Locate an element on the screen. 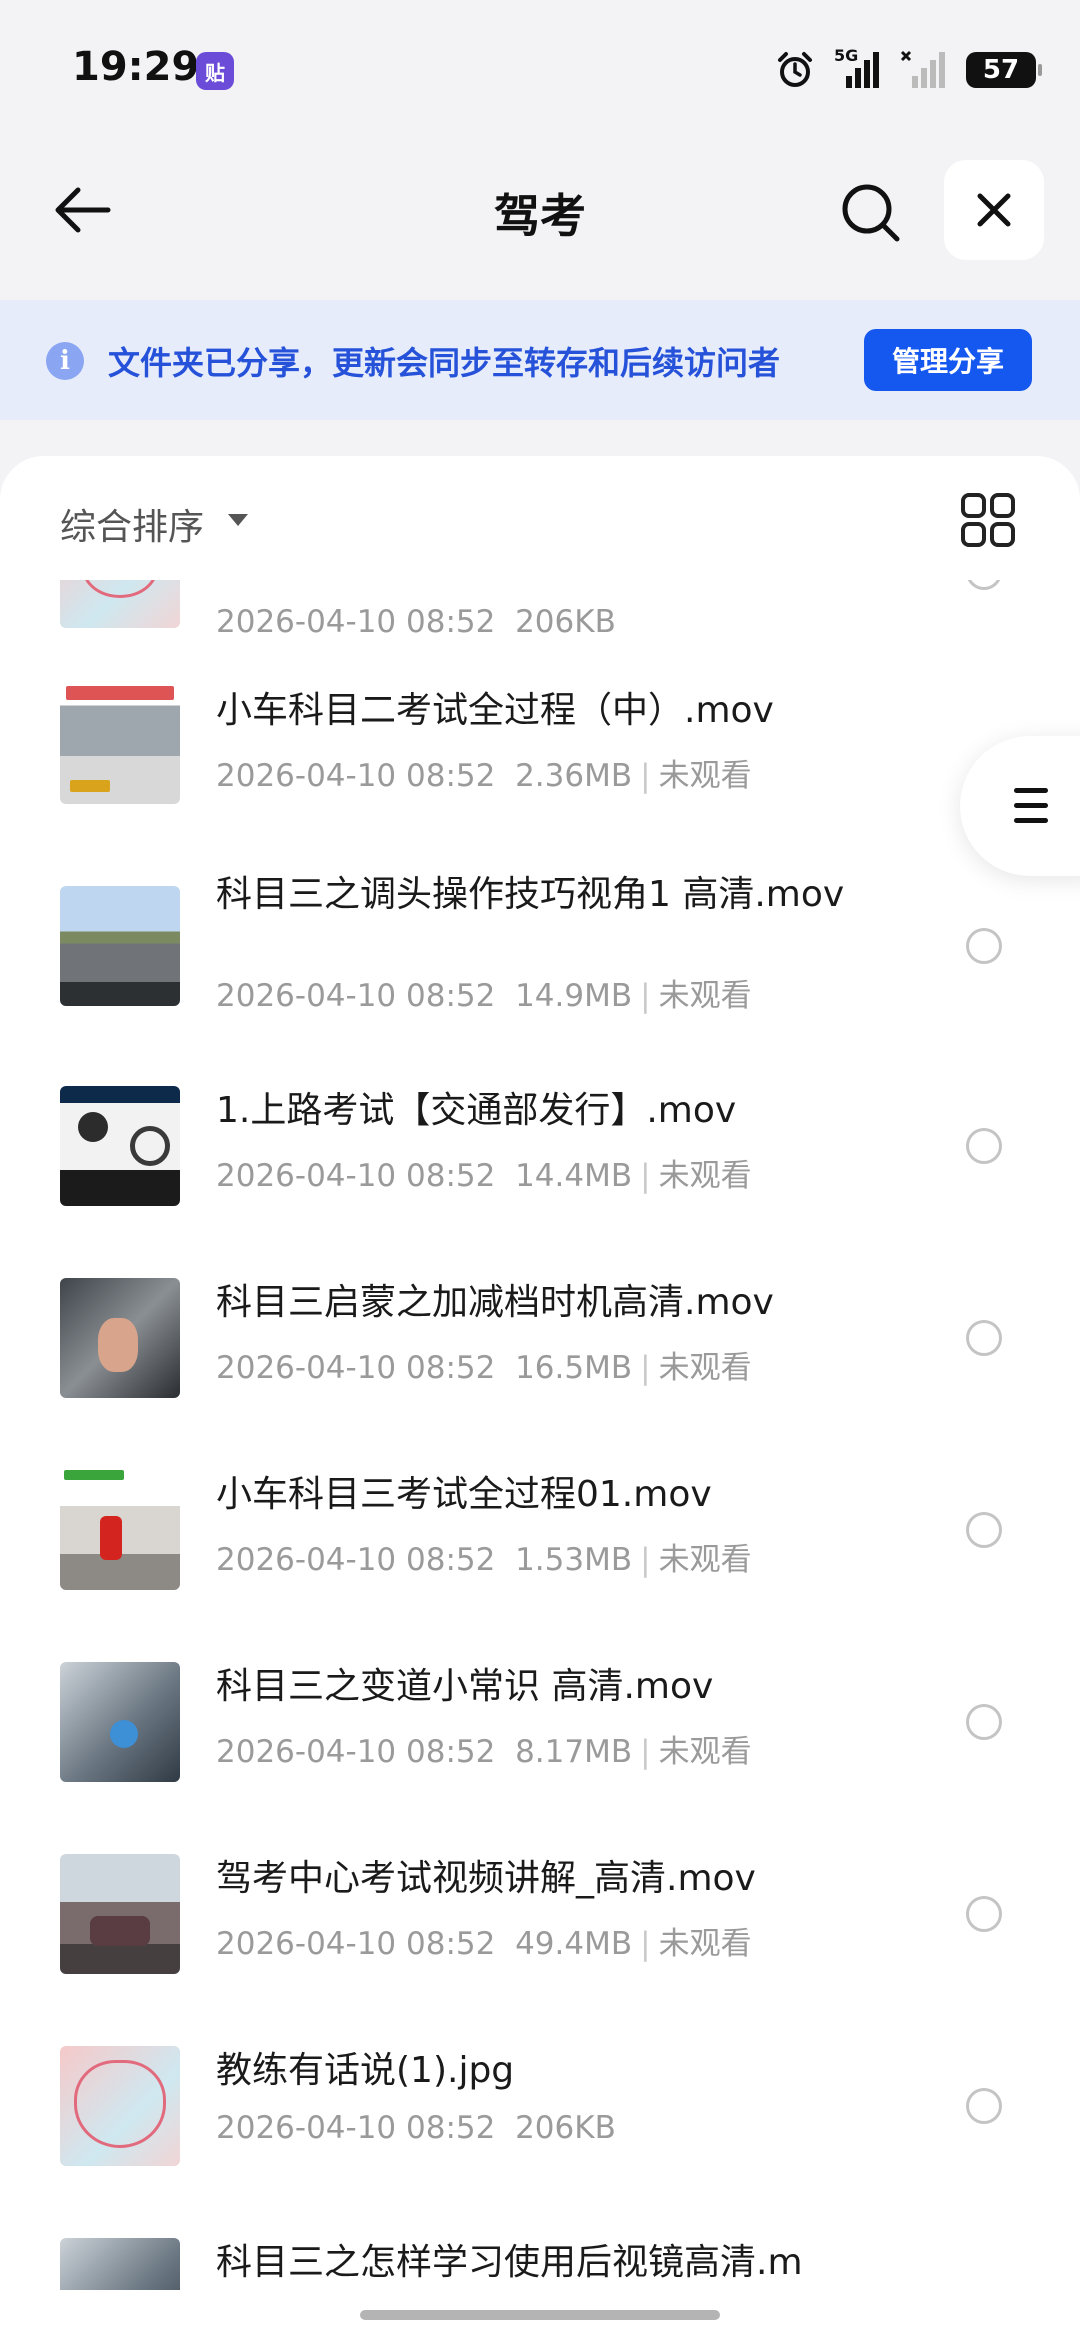  file-name: 科目三之怎样学习使用后视镜高清.m is located at coordinates (509, 2262).